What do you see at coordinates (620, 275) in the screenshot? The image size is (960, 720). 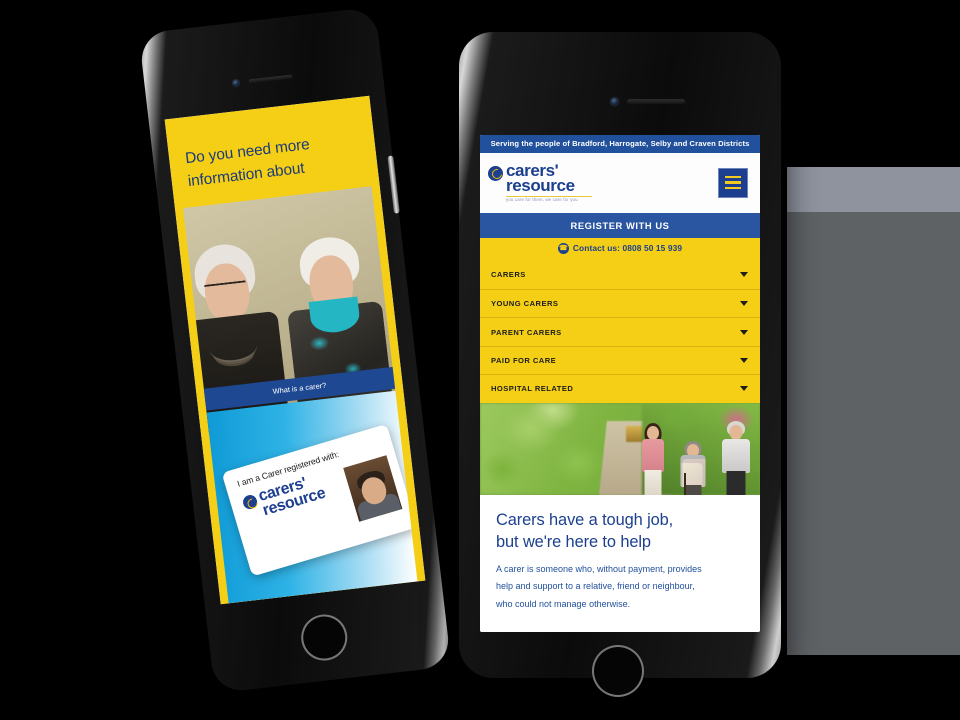 I see `accordion-item-carers: CARERS` at bounding box center [620, 275].